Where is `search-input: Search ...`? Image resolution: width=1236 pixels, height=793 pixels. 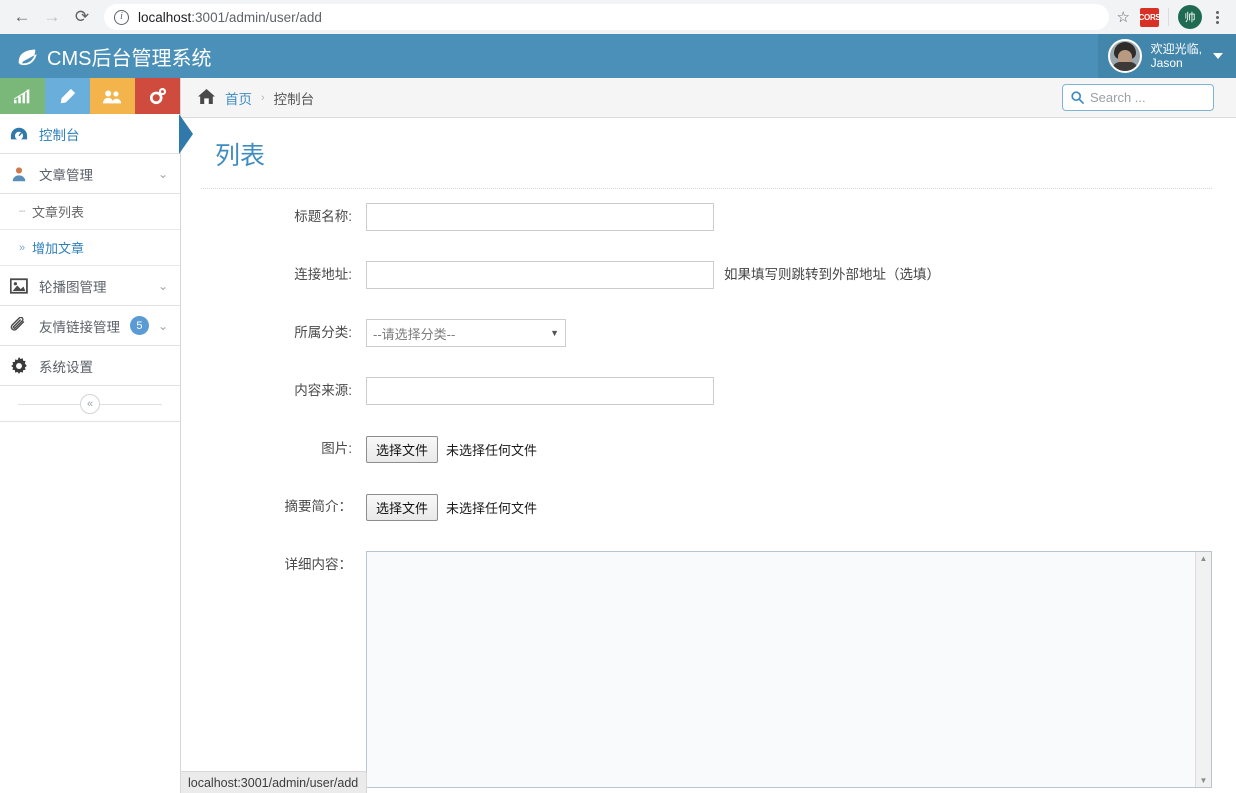
search-input: Search ... is located at coordinates (1118, 97).